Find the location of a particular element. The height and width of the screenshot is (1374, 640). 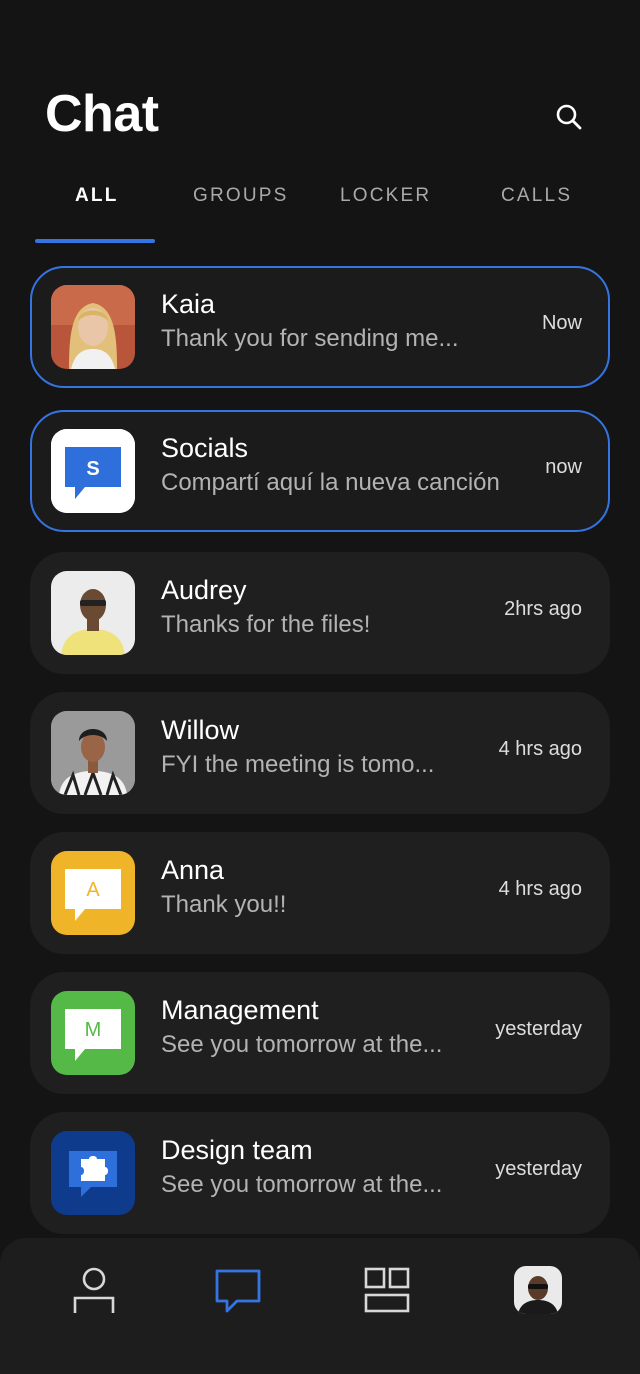

contact-name: Design team is located at coordinates (237, 1150).